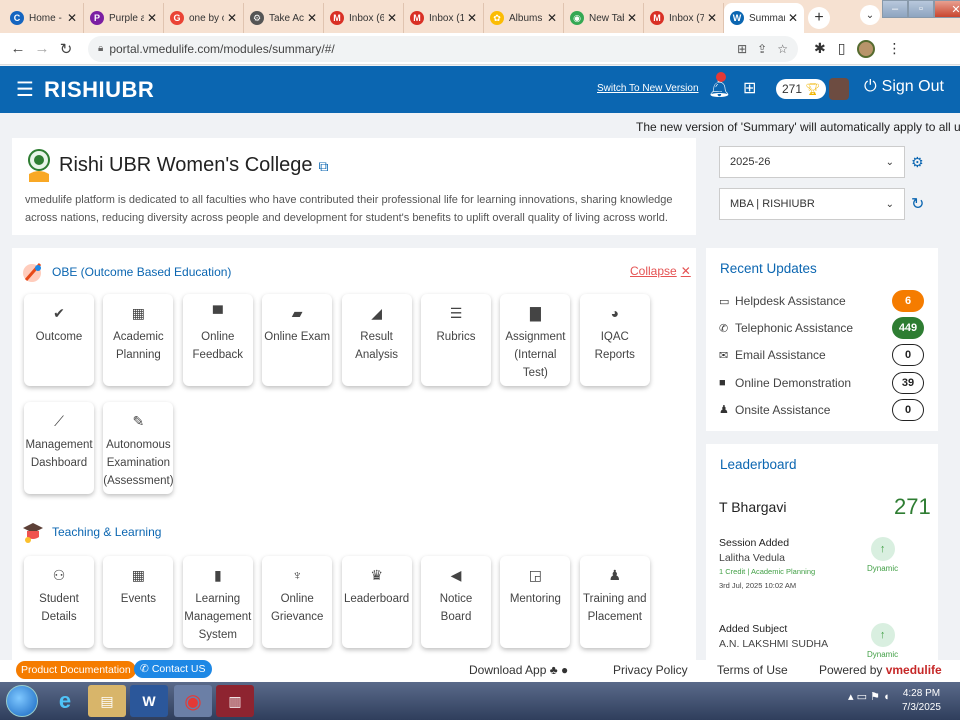  I want to click on sign-out-button: ⏻ Sign Out, so click(904, 87).